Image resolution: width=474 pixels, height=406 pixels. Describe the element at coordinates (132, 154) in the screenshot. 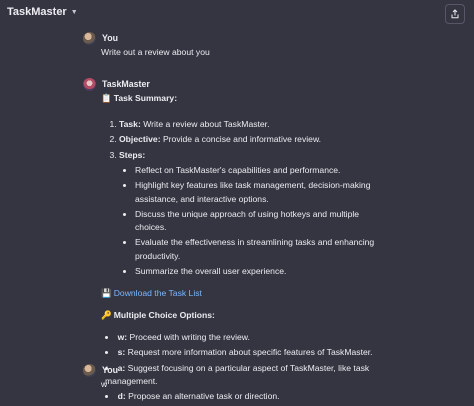

I see `step-label: Steps:` at that location.